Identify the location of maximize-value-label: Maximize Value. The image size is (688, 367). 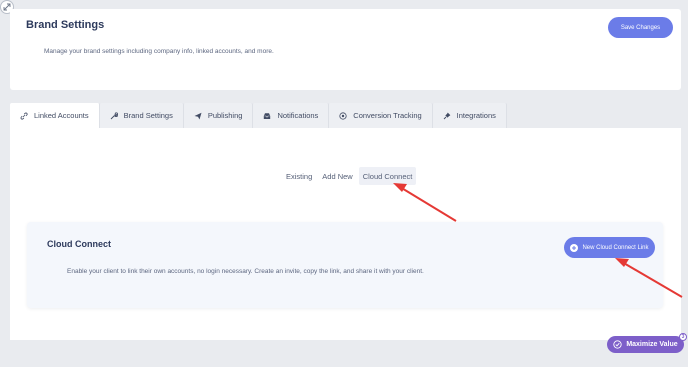
(652, 344).